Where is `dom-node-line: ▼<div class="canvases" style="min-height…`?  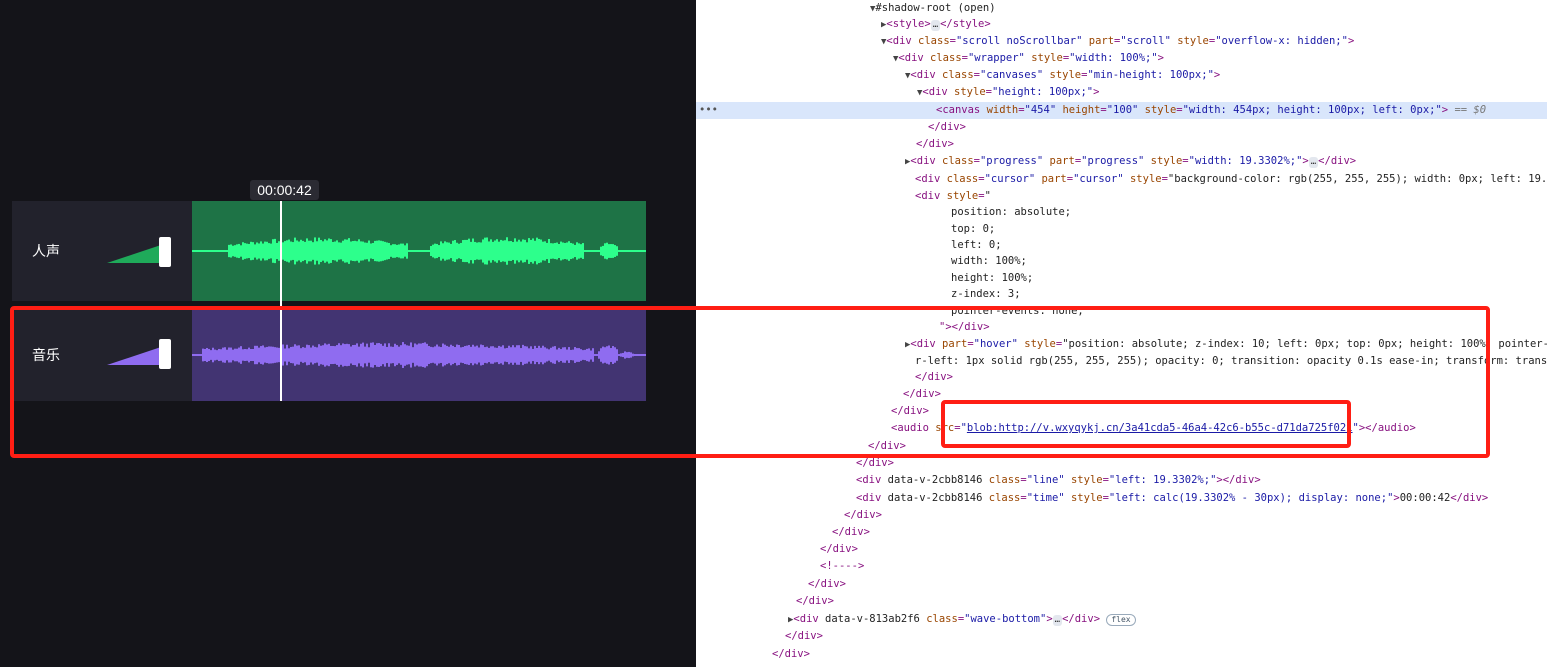 dom-node-line: ▼<div class="canvases" style="min-height… is located at coordinates (1121, 75).